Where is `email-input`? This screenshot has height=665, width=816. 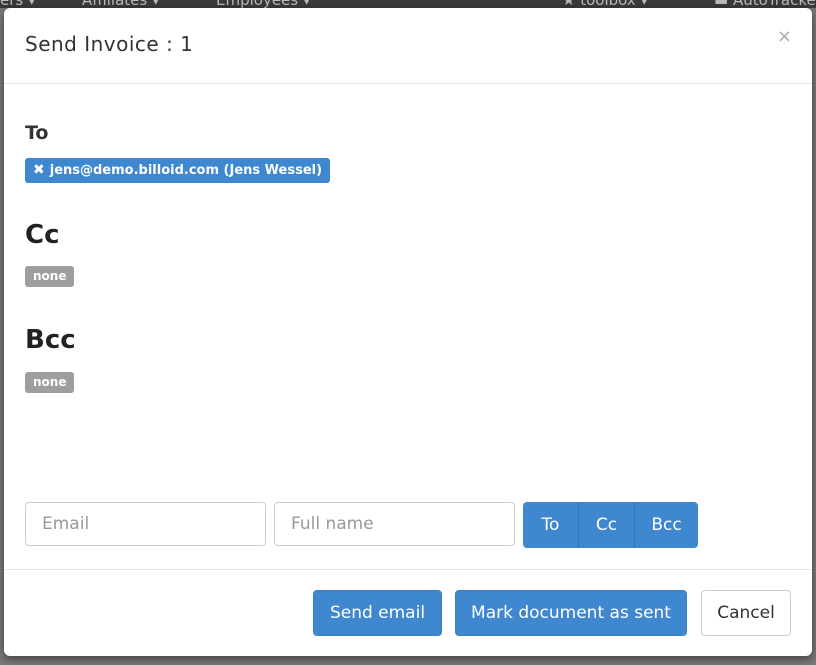 email-input is located at coordinates (145, 524).